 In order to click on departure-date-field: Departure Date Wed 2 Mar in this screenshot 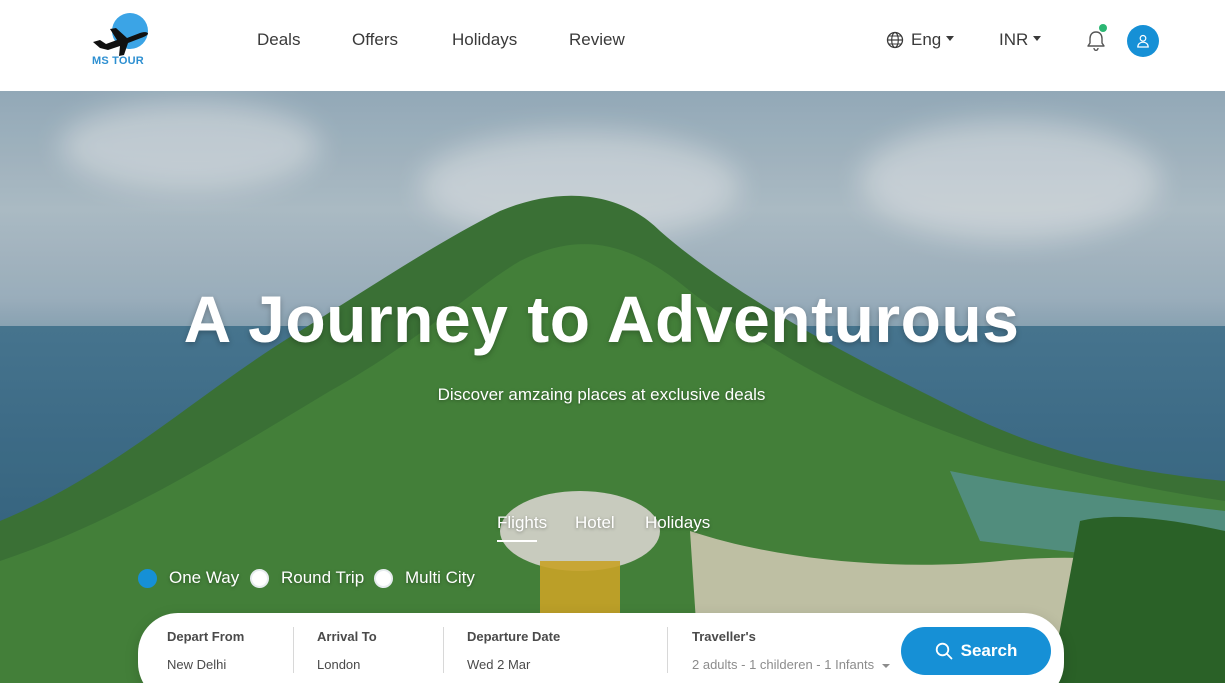, I will do `click(513, 650)`.